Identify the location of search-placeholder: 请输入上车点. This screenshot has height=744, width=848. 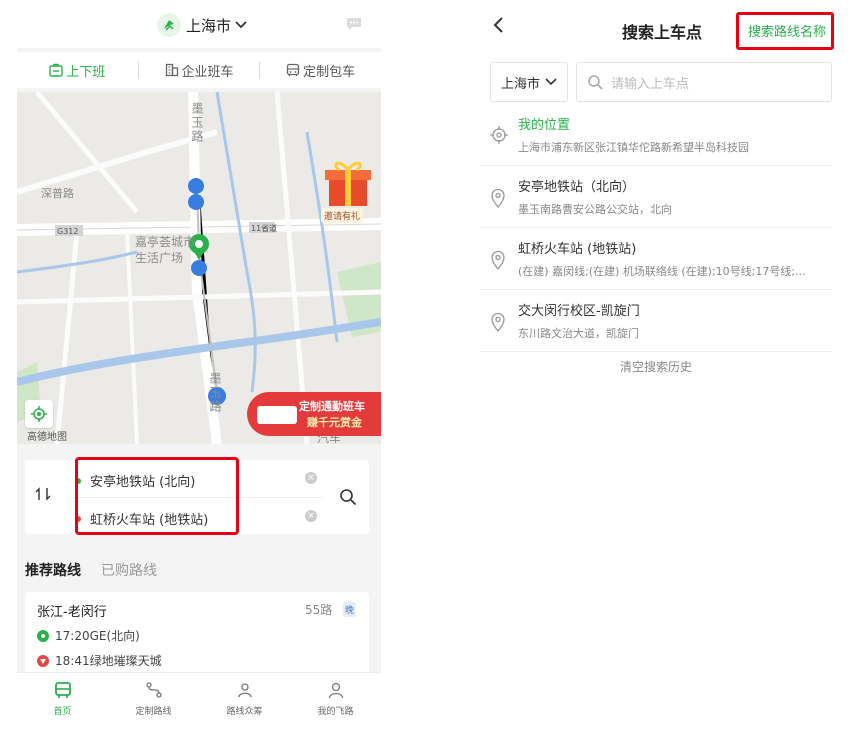
(650, 84).